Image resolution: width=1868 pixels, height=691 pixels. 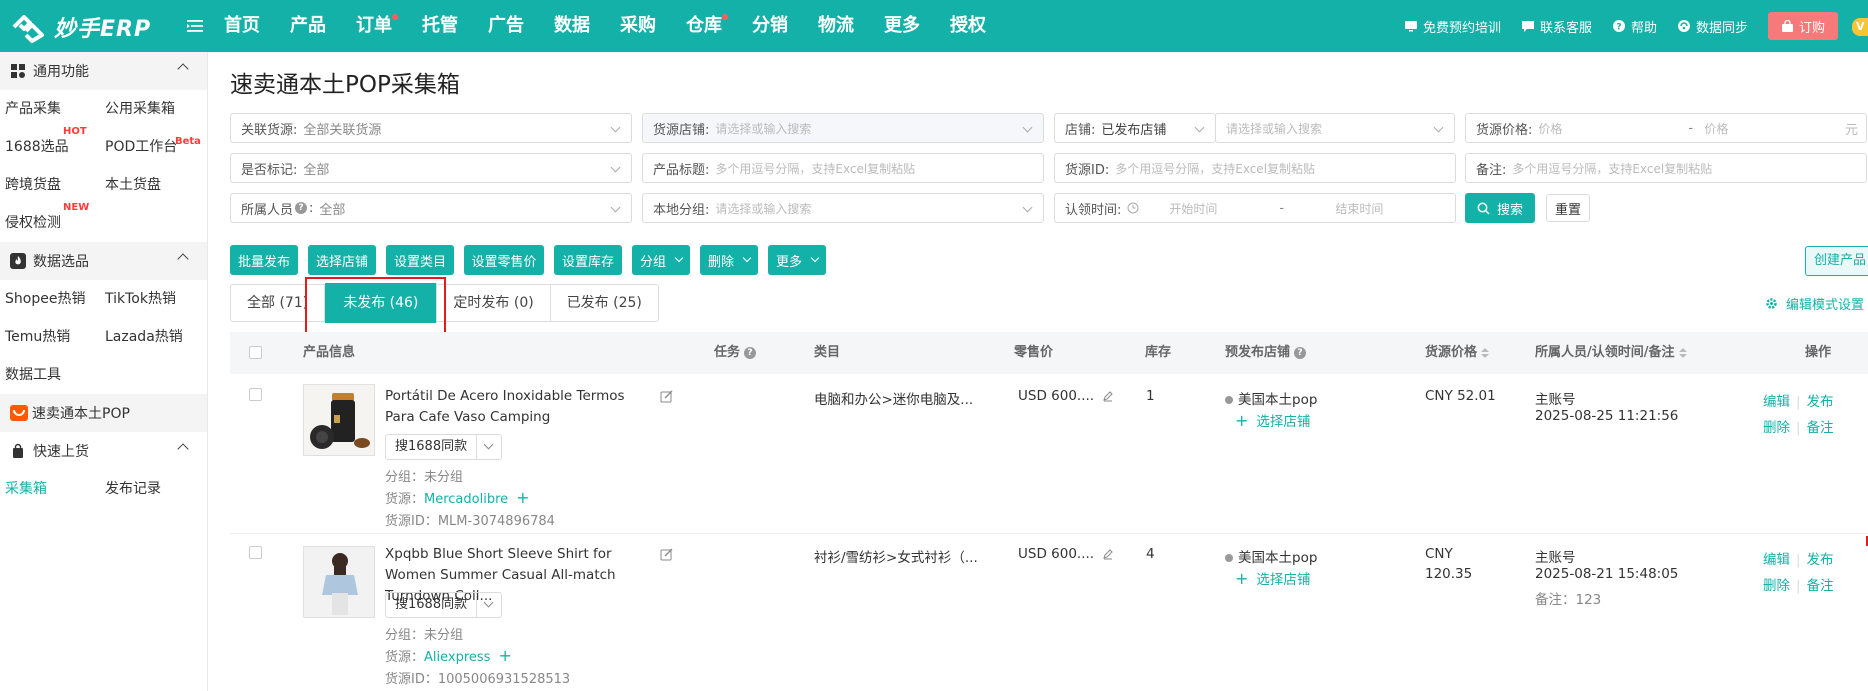 What do you see at coordinates (342, 260) in the screenshot?
I see `select-store-button: 选择店铺` at bounding box center [342, 260].